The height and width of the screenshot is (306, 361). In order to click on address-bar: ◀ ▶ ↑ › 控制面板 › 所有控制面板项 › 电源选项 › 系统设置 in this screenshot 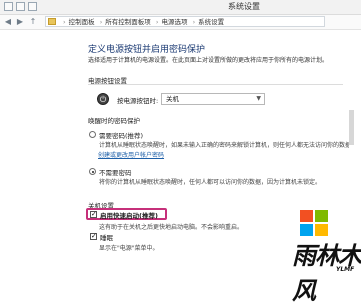, I will do `click(180, 22)`.